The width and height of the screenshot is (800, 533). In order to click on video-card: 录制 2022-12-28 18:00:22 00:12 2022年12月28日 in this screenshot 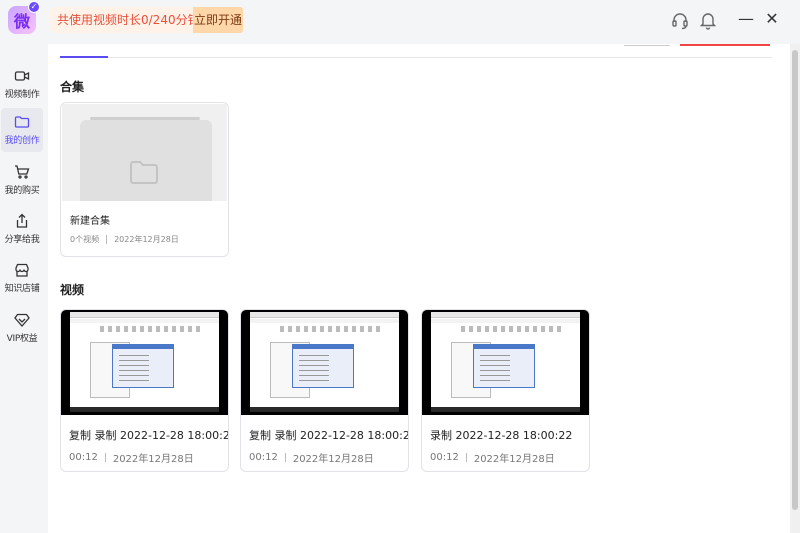, I will do `click(505, 390)`.